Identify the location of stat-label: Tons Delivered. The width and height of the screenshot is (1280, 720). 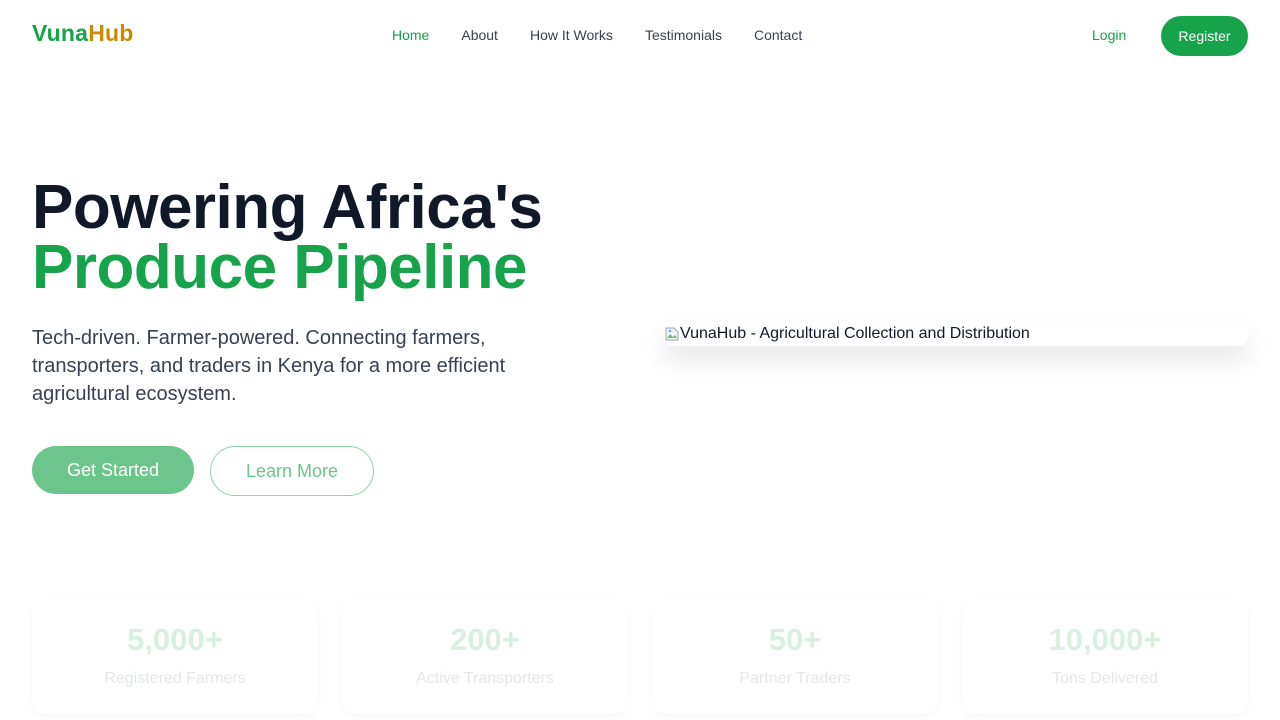
(1105, 678).